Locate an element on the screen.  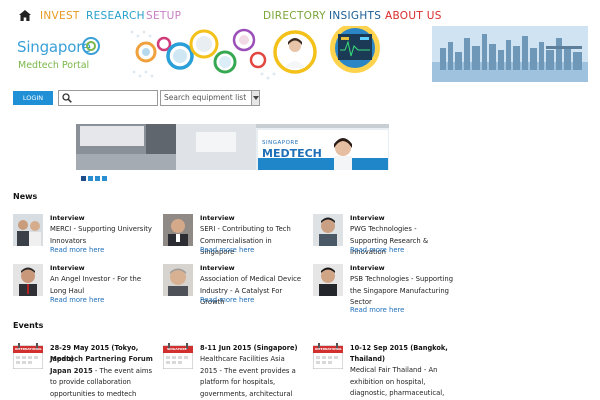
logo-subtitle: Medtech Portal is located at coordinates (54, 65).